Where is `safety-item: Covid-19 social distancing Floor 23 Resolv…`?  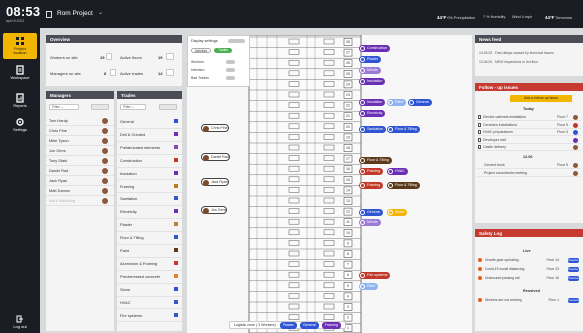
safety-item: Covid-19 social distancing Floor 23 Resolv… is located at coordinates (529, 269).